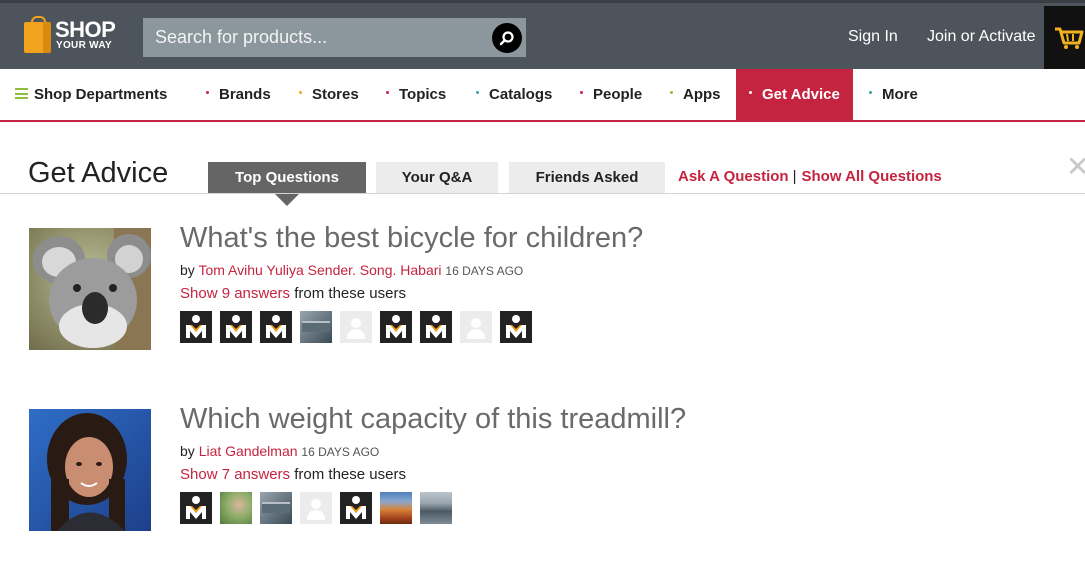  I want to click on show-answers-link: Show 7 answers, so click(235, 474).